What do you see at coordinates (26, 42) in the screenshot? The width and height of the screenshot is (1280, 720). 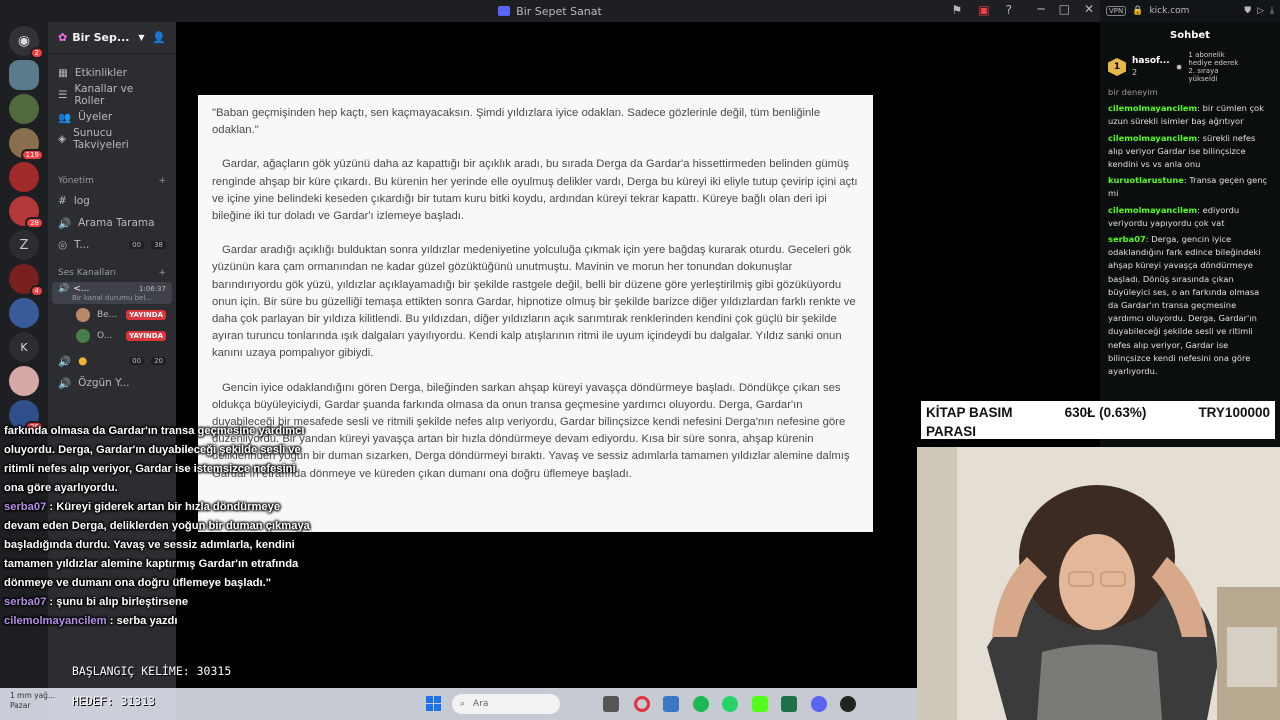 I see `discord-home-icon: ◉ 2` at bounding box center [26, 42].